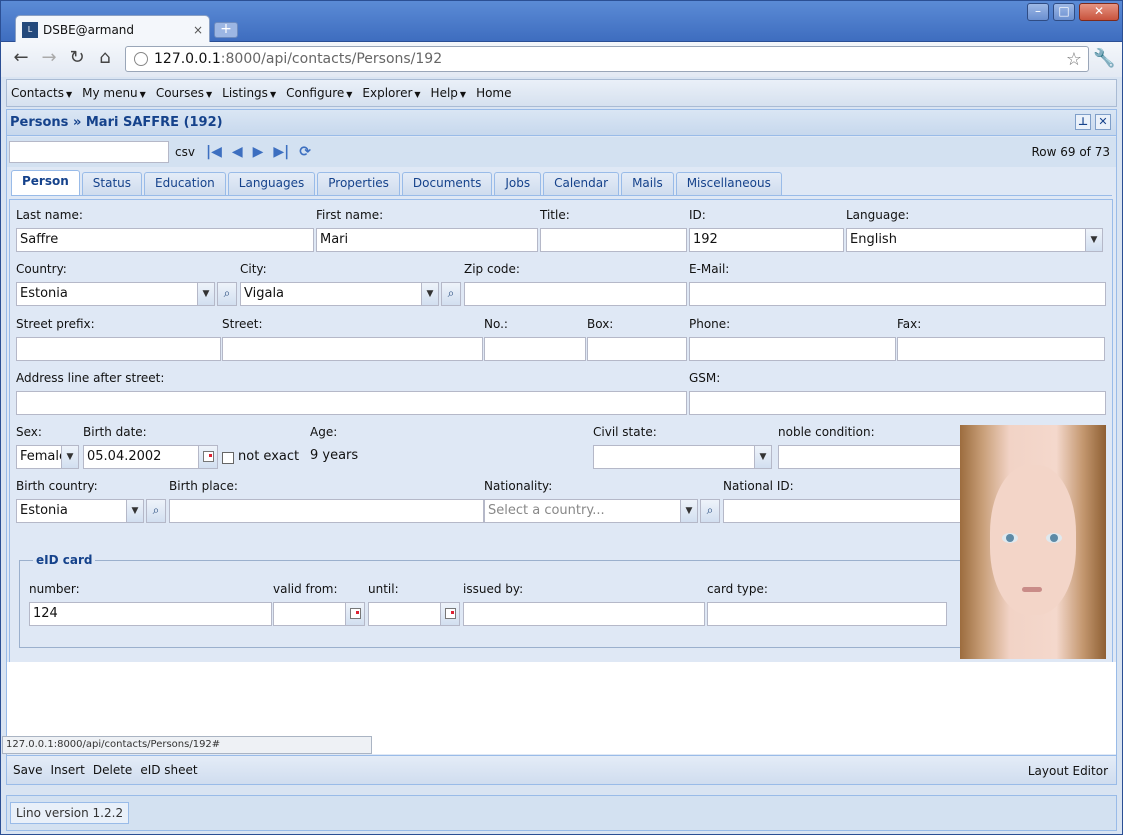 This screenshot has height=835, width=1123. I want to click on close-panel-icon: ✕, so click(1103, 122).